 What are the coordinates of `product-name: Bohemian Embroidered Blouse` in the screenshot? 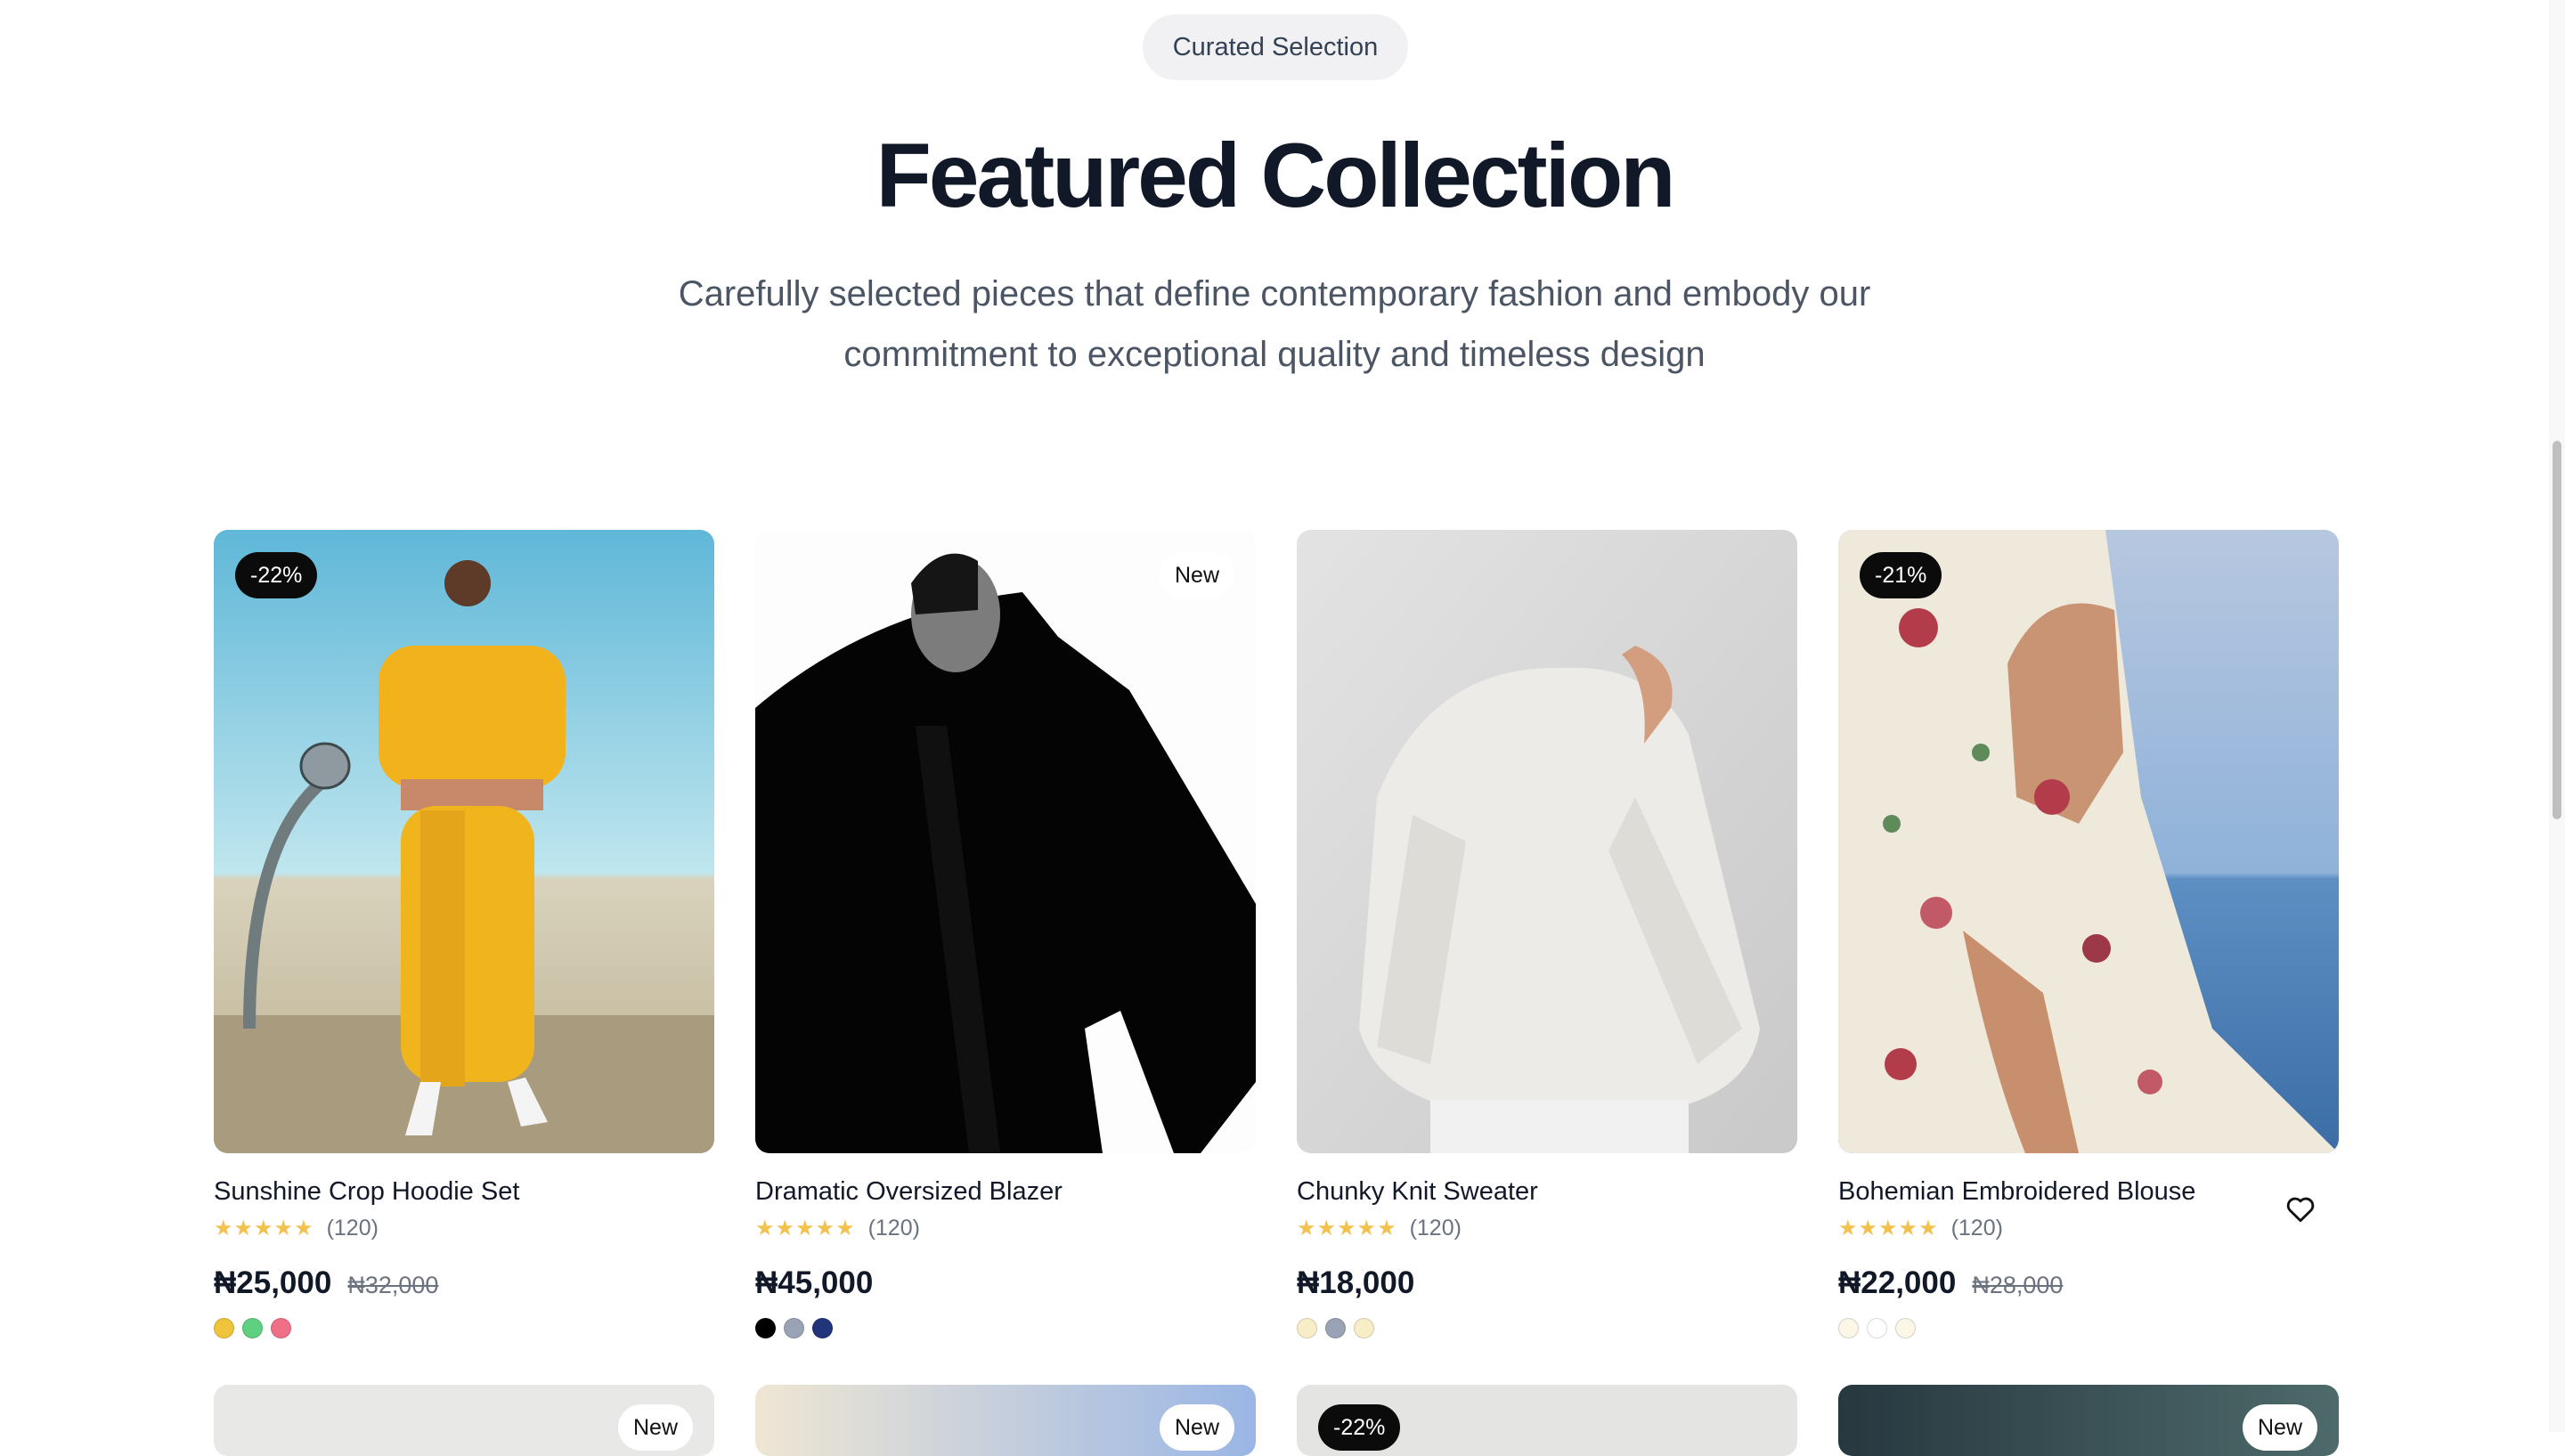 It's located at (2016, 1192).